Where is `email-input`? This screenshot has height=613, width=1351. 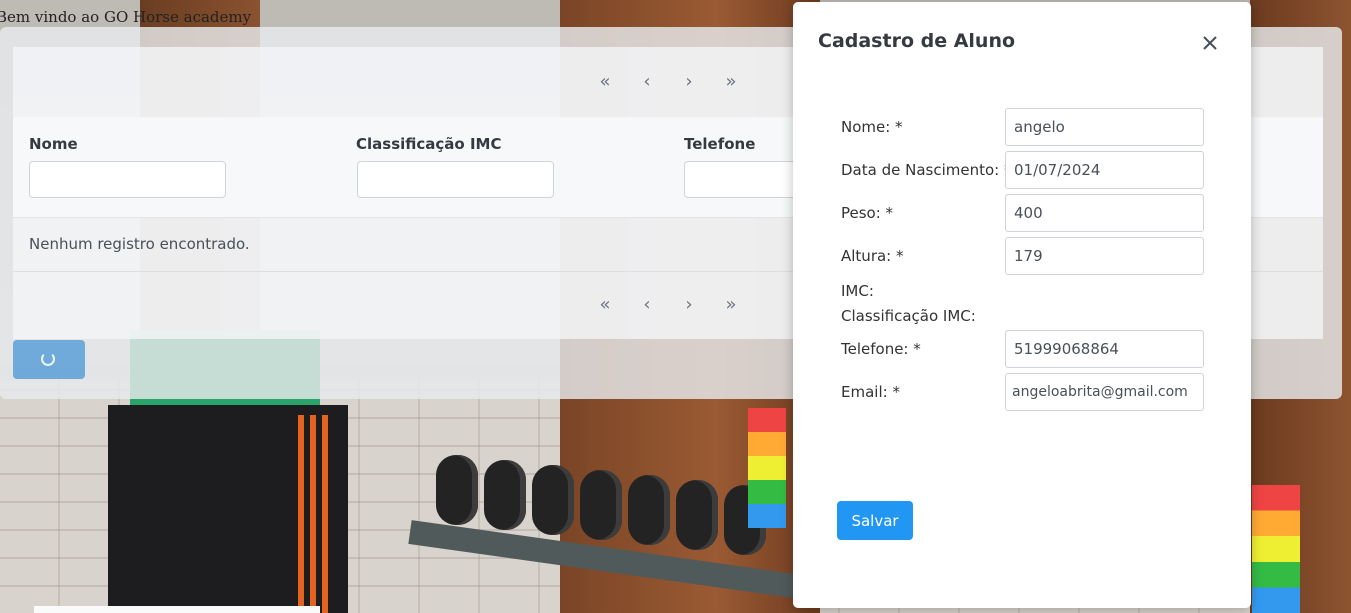 email-input is located at coordinates (1104, 392).